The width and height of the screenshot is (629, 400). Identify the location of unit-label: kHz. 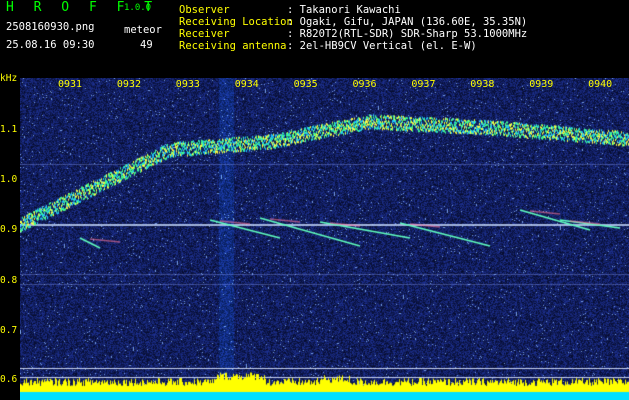
(9, 78).